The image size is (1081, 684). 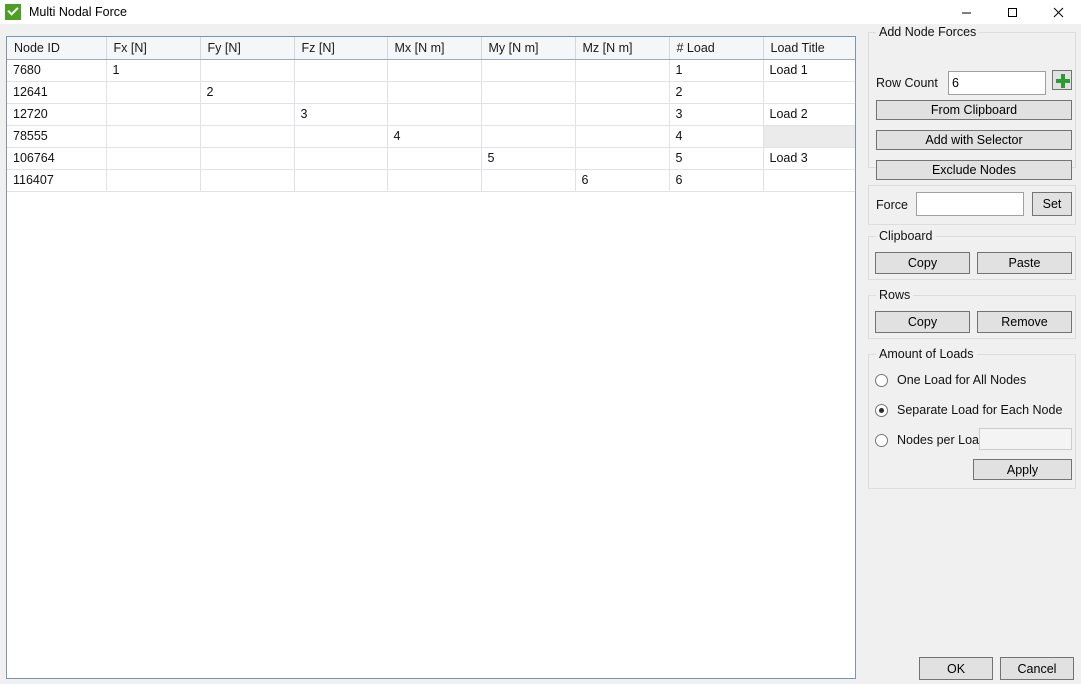 I want to click on clipboard-copy-button: Copy, so click(x=922, y=263).